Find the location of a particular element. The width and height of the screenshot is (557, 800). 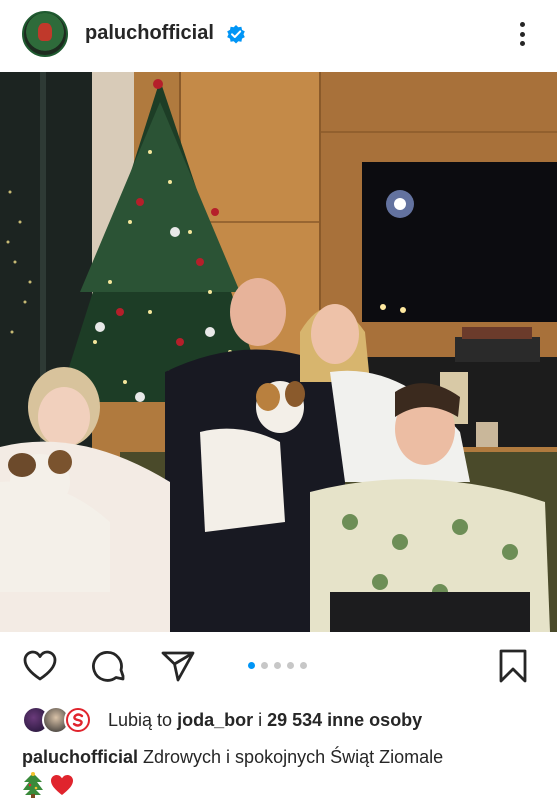

likes-count: 29 534 inne osoby is located at coordinates (344, 720).